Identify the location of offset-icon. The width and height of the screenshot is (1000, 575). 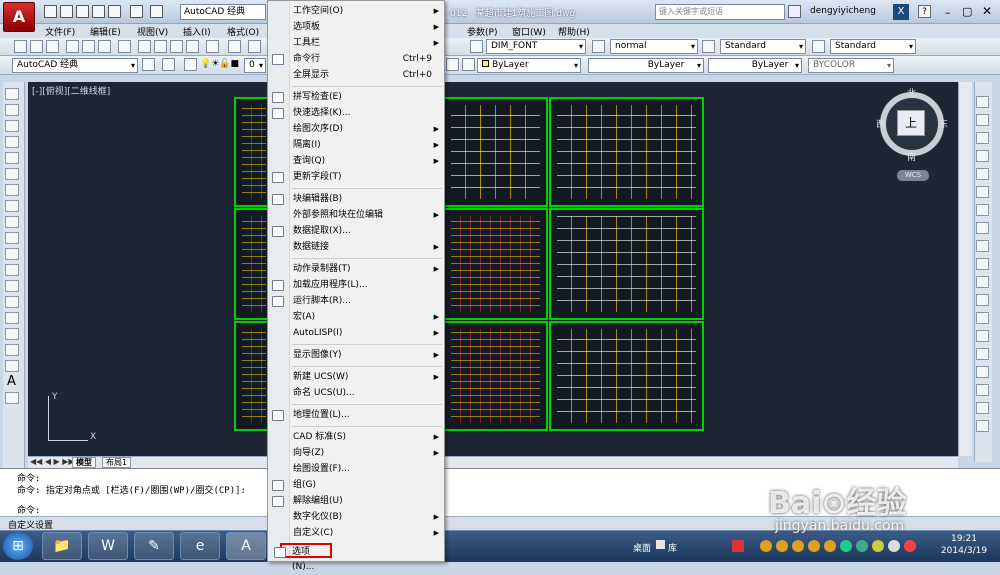
(982, 156).